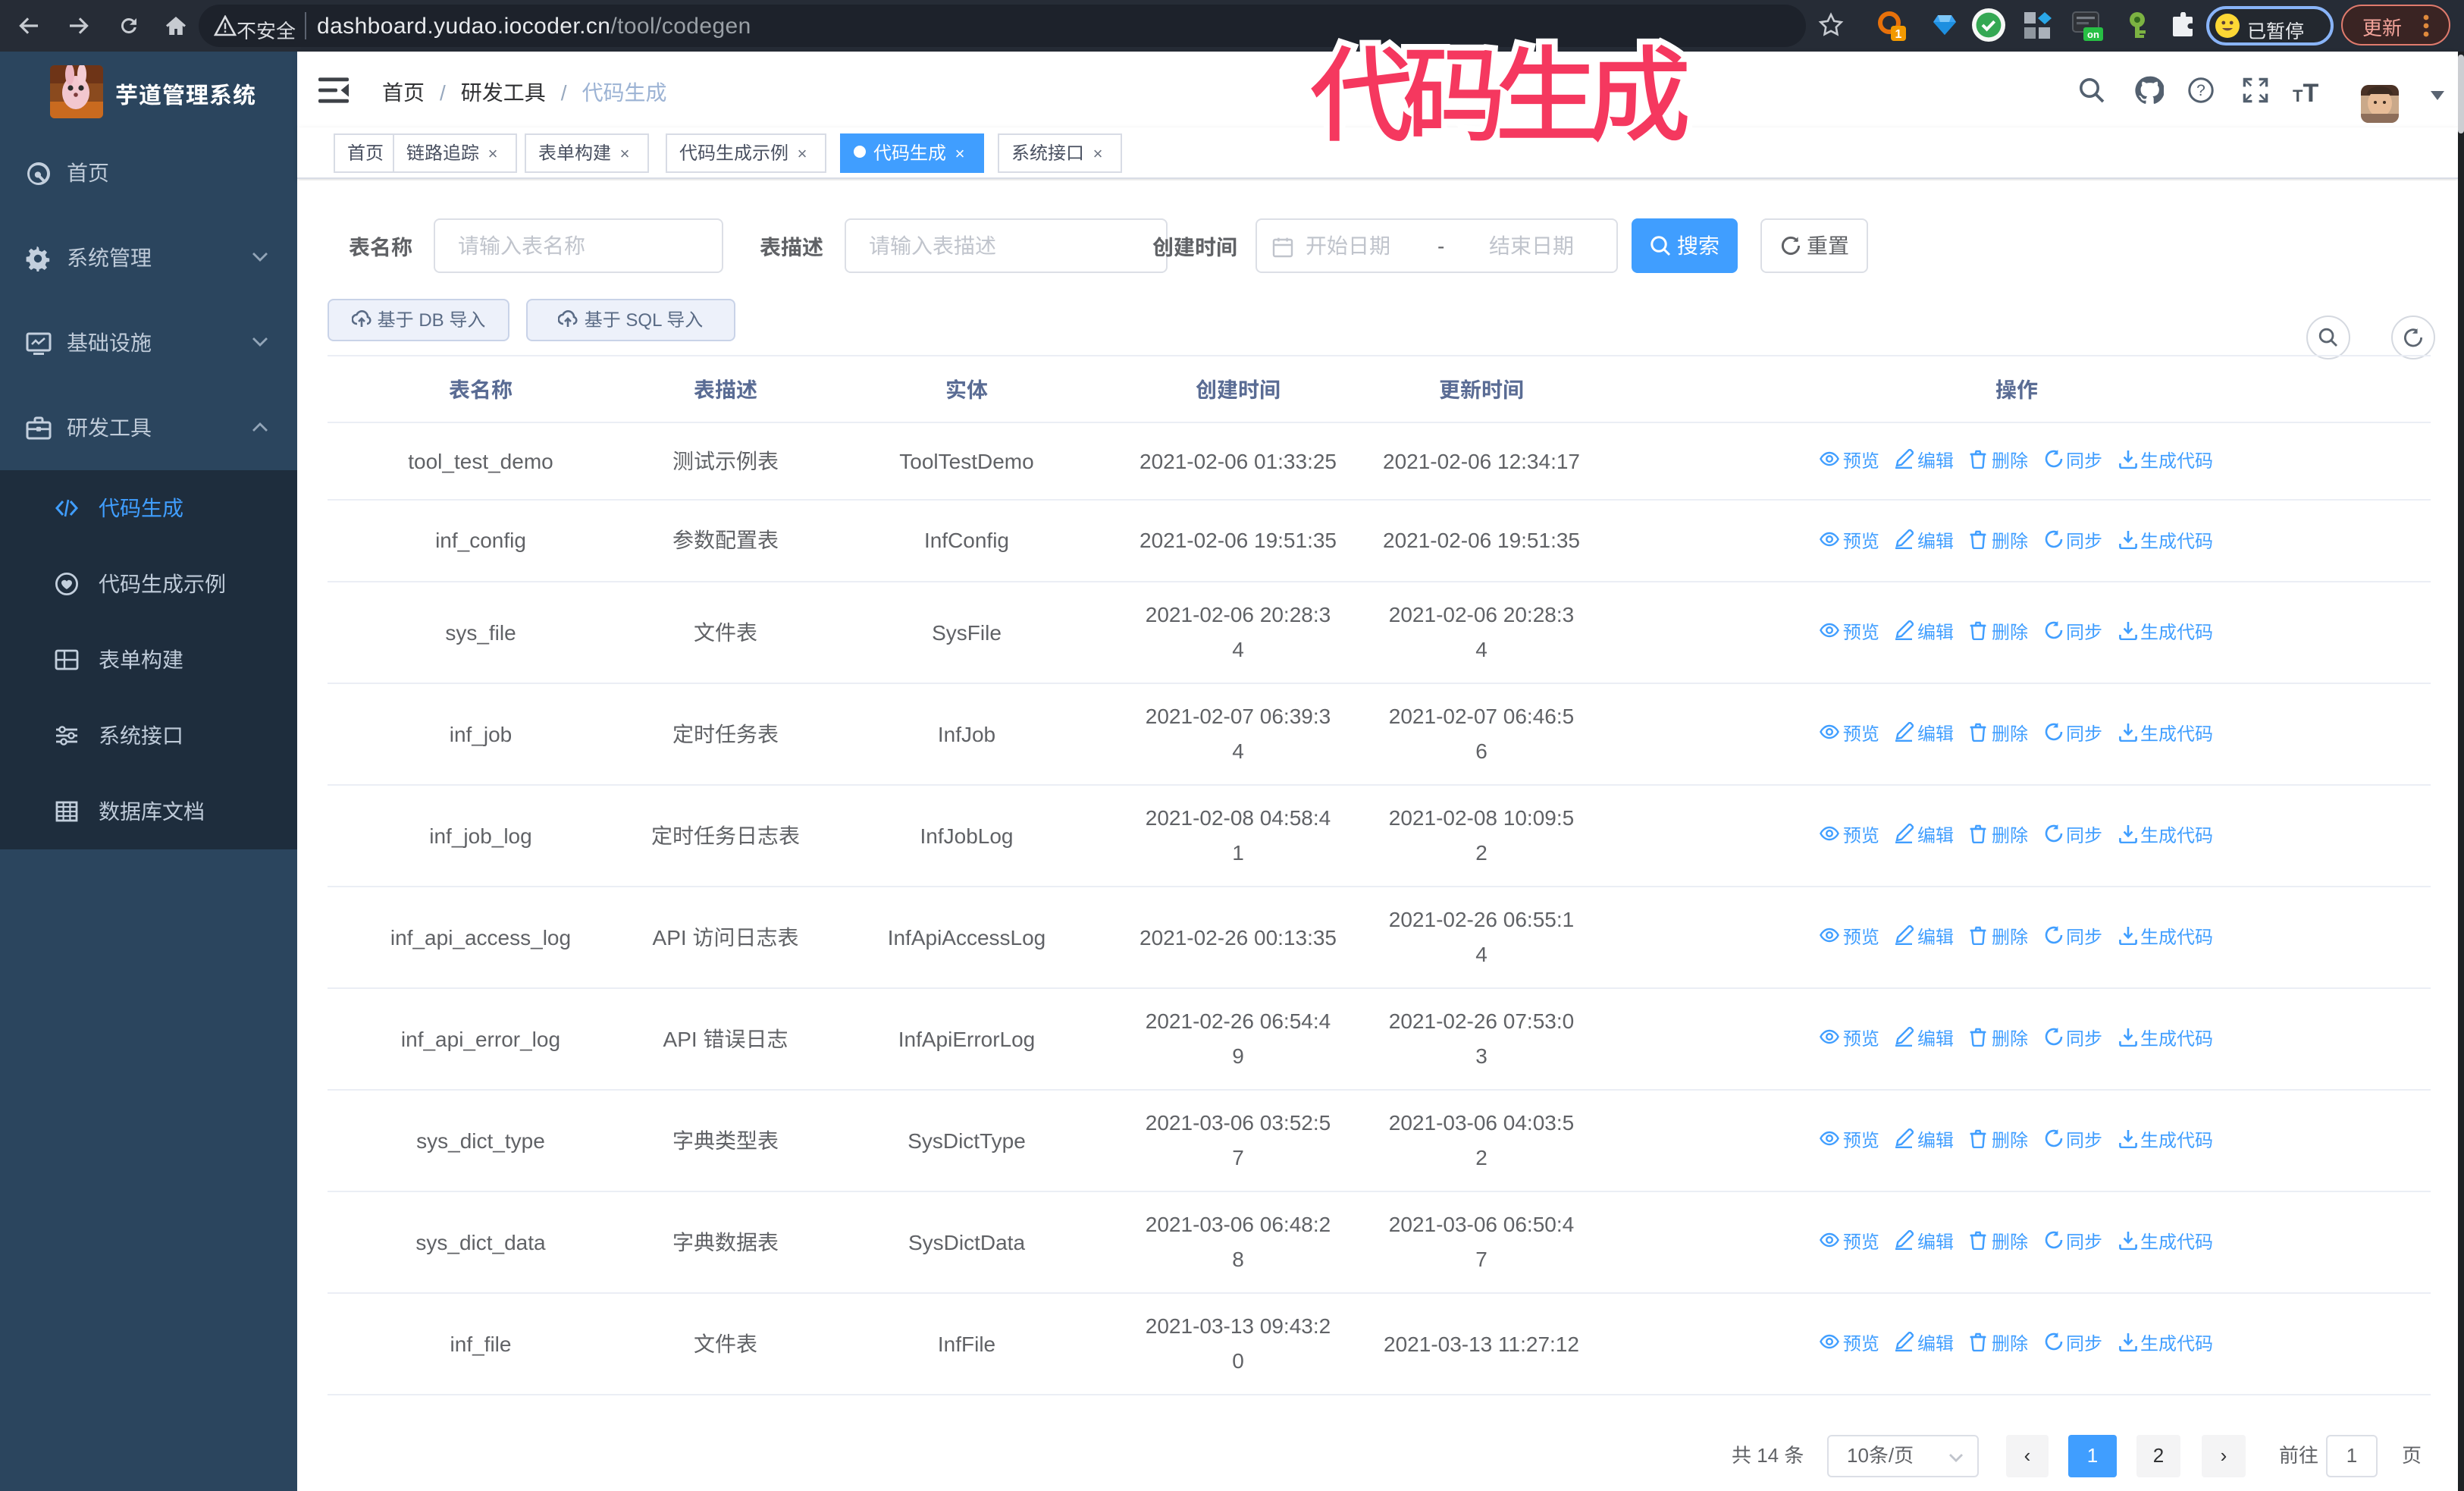  I want to click on svg-text: on, so click(2093, 34).